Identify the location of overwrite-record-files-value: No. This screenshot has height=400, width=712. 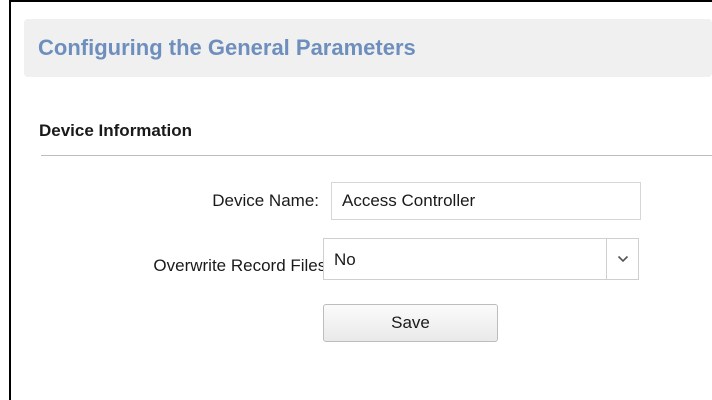
(345, 259).